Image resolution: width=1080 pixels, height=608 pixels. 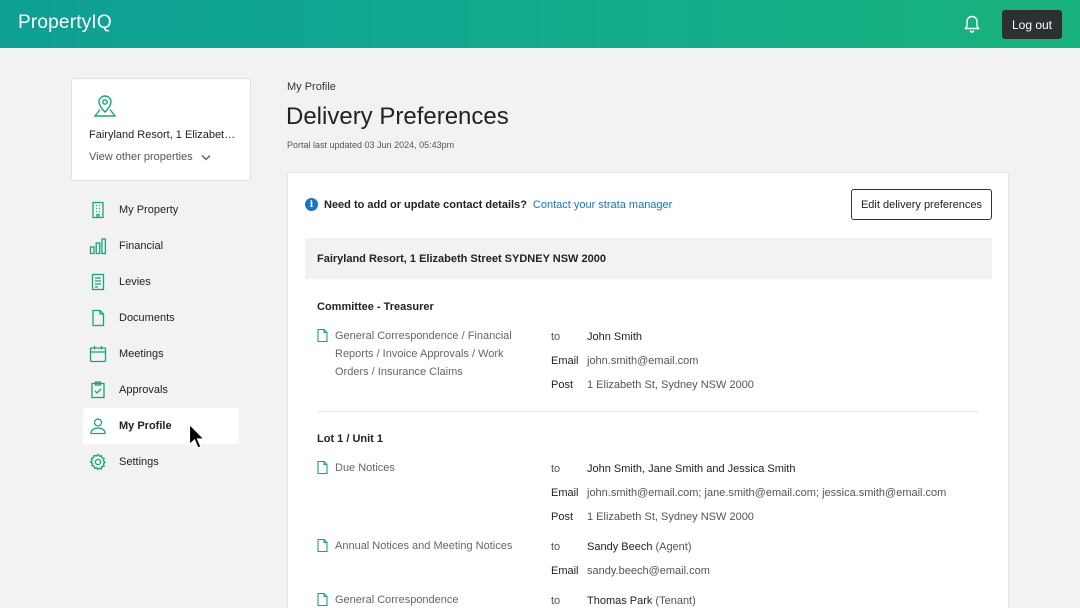 I want to click on to-value: John Smith, so click(x=615, y=337).